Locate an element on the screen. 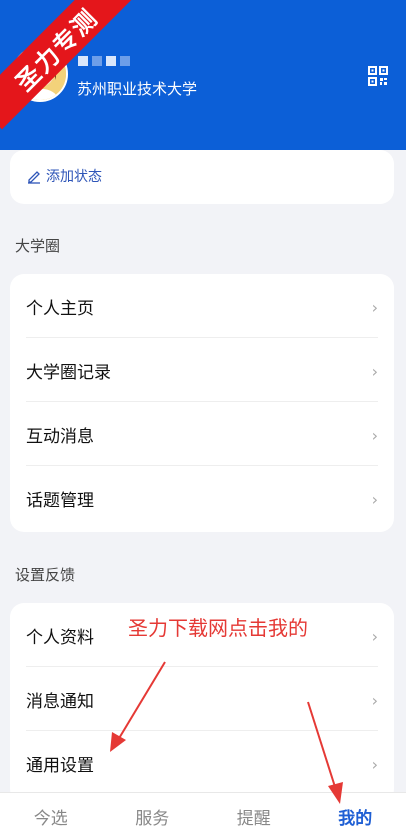  section-title-campus: 大学圈 is located at coordinates (38, 246).